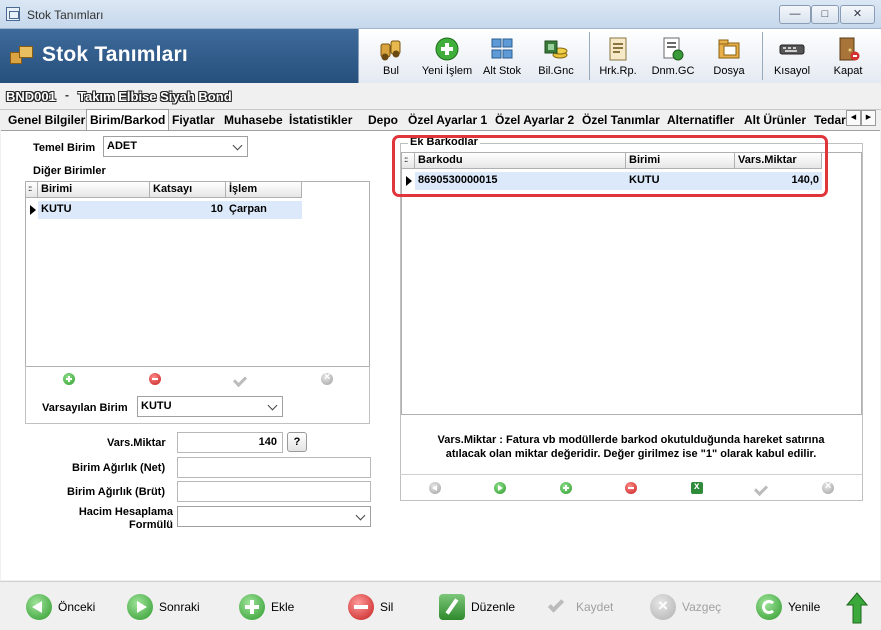 Image resolution: width=881 pixels, height=630 pixels. What do you see at coordinates (387, 607) in the screenshot?
I see `delete-label: Sil` at bounding box center [387, 607].